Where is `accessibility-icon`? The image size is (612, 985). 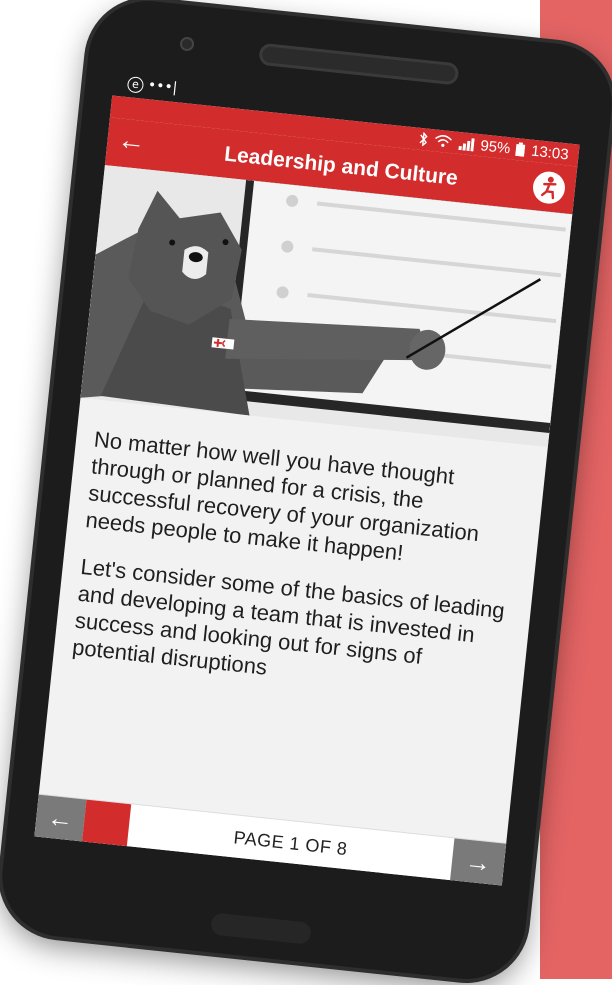 accessibility-icon is located at coordinates (549, 188).